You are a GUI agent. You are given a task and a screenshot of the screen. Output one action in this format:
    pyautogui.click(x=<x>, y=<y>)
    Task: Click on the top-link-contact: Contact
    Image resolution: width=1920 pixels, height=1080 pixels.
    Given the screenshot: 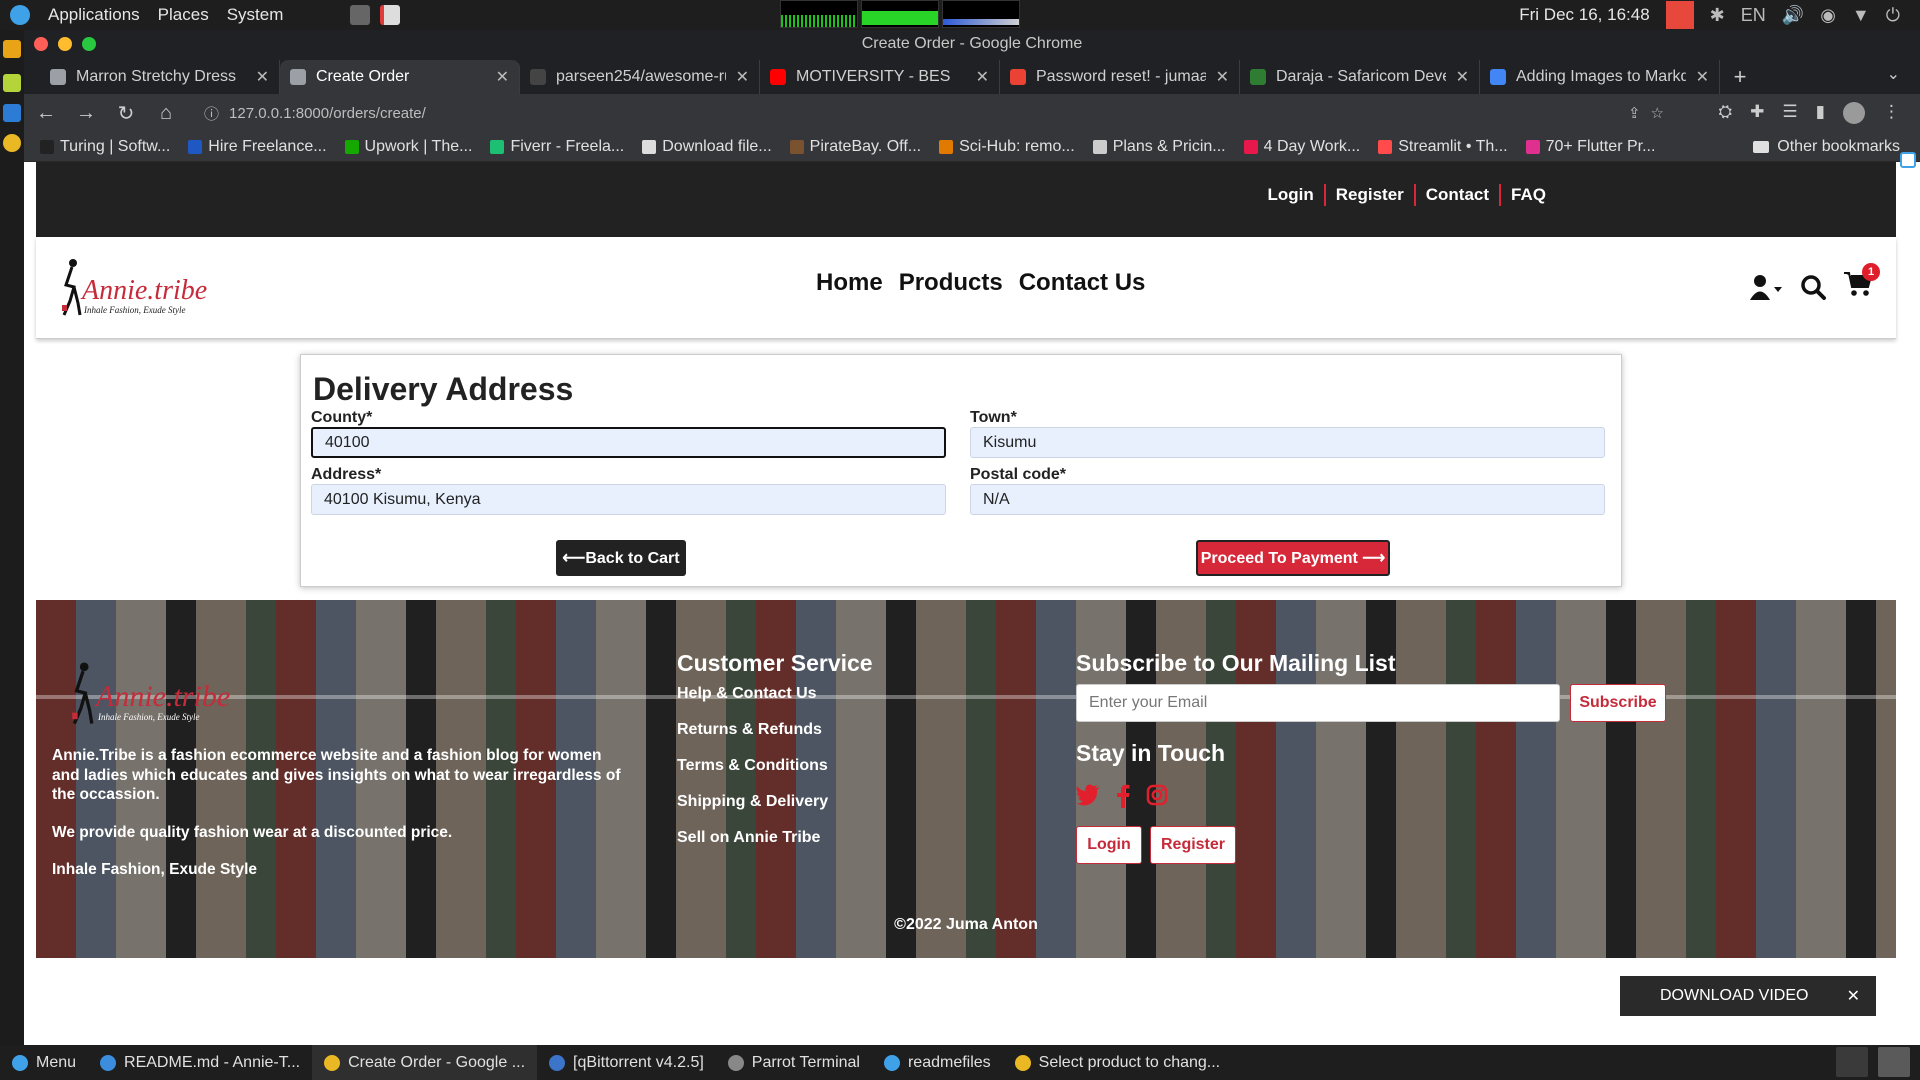 What is the action you would take?
    pyautogui.click(x=1459, y=195)
    